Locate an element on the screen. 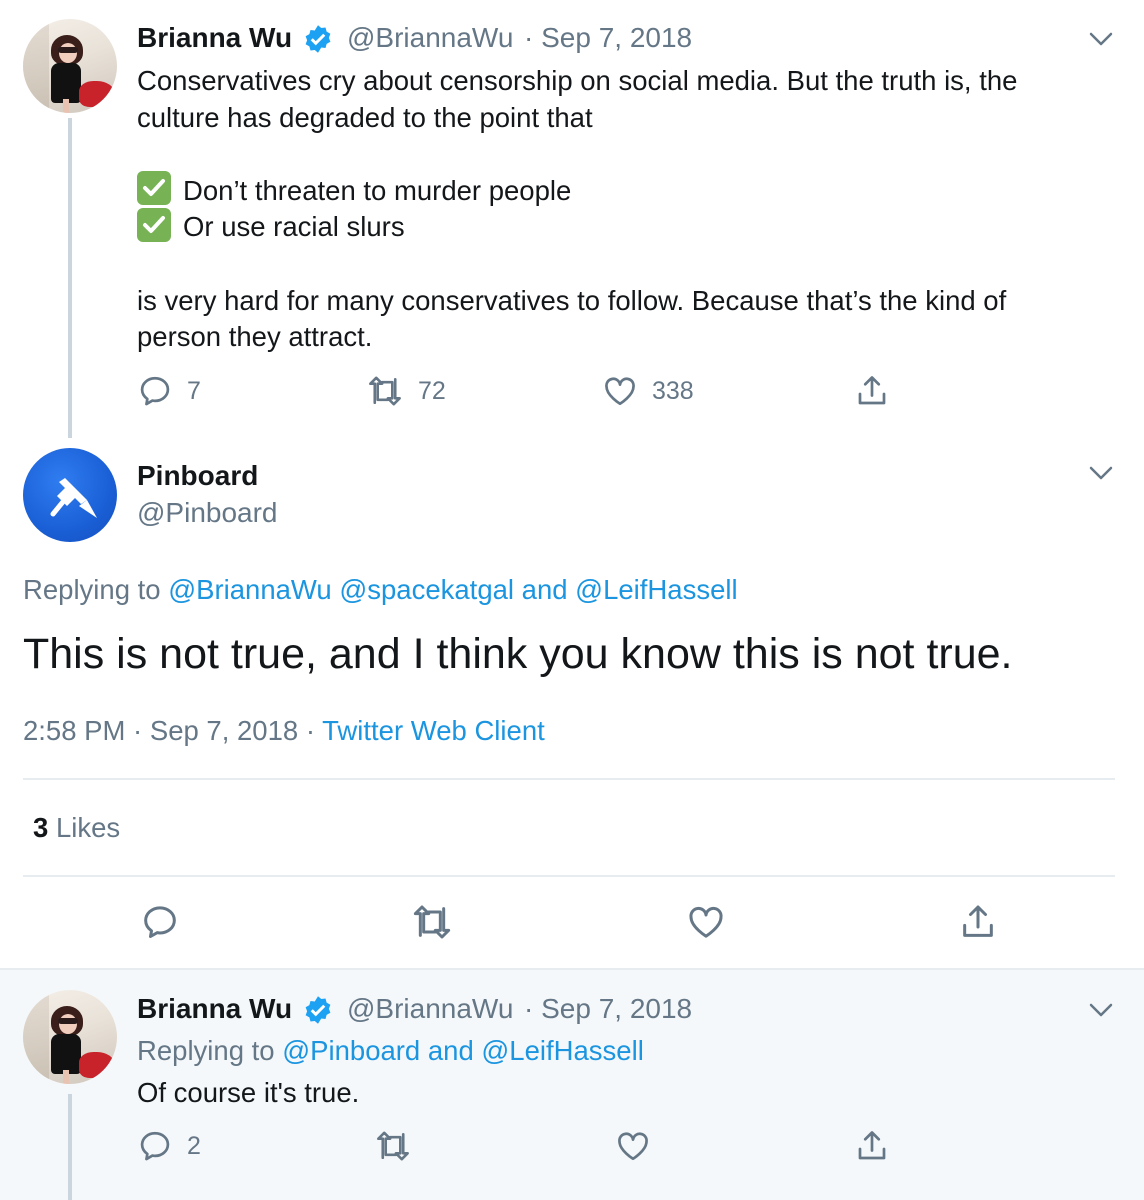 This screenshot has height=1200, width=1144. reply-button: 7 is located at coordinates (169, 391).